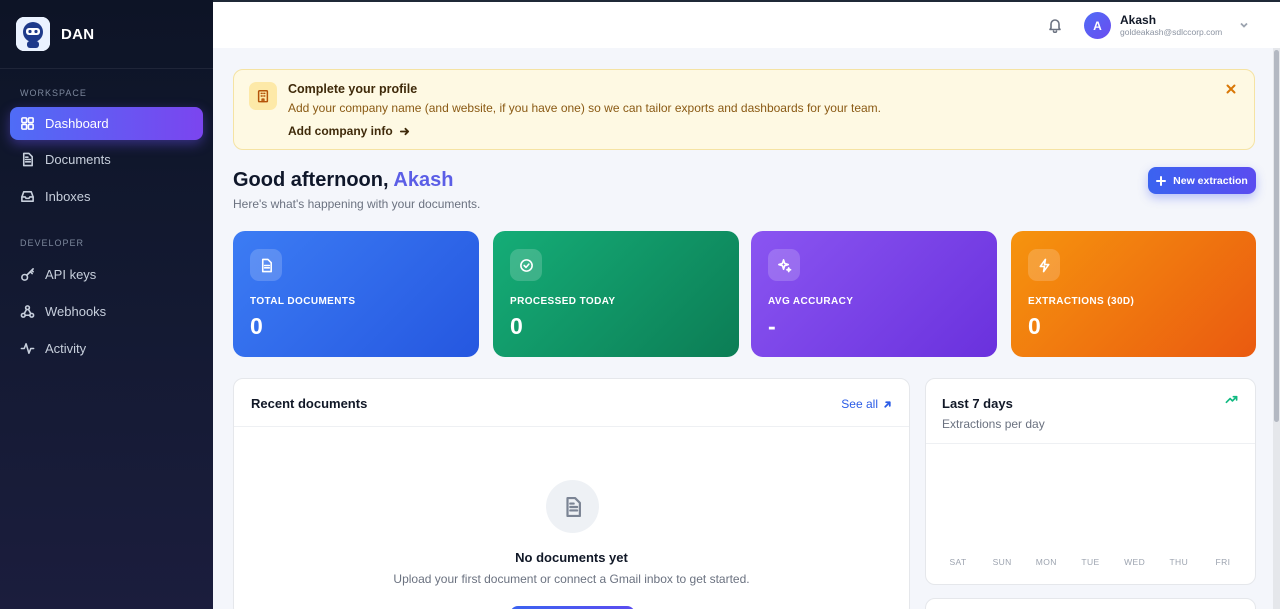 The width and height of the screenshot is (1280, 609). What do you see at coordinates (1231, 402) in the screenshot?
I see `trending-up-icon` at bounding box center [1231, 402].